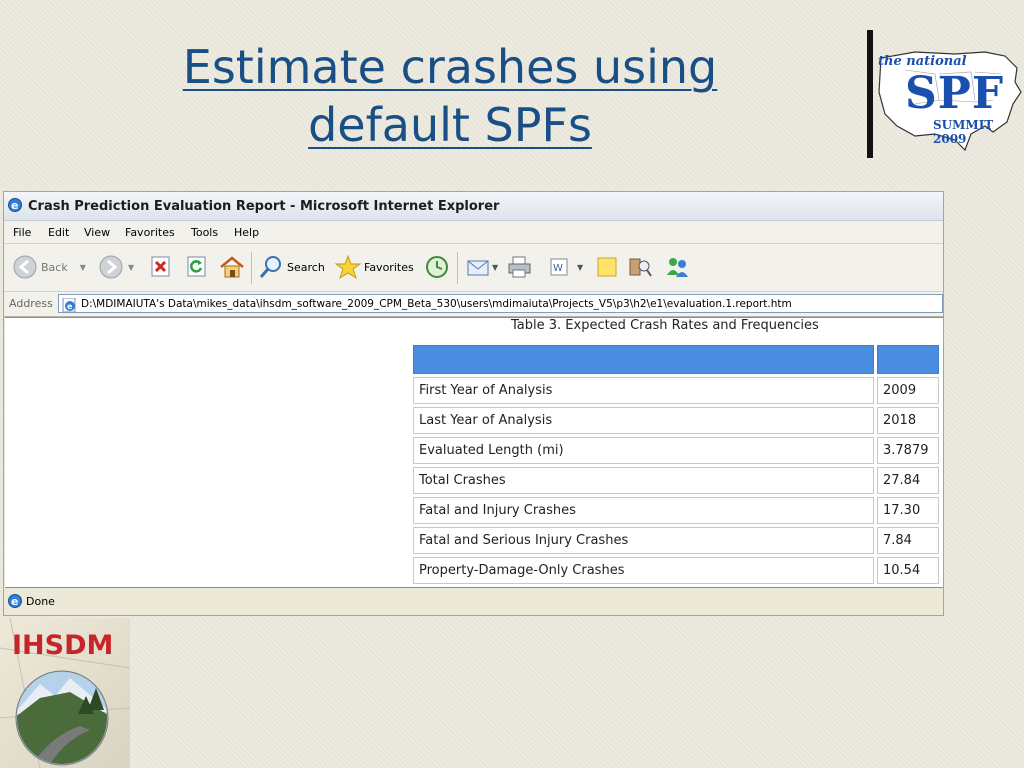  Describe the element at coordinates (955, 93) in the screenshot. I see `spf-logo-line2: SPF` at that location.